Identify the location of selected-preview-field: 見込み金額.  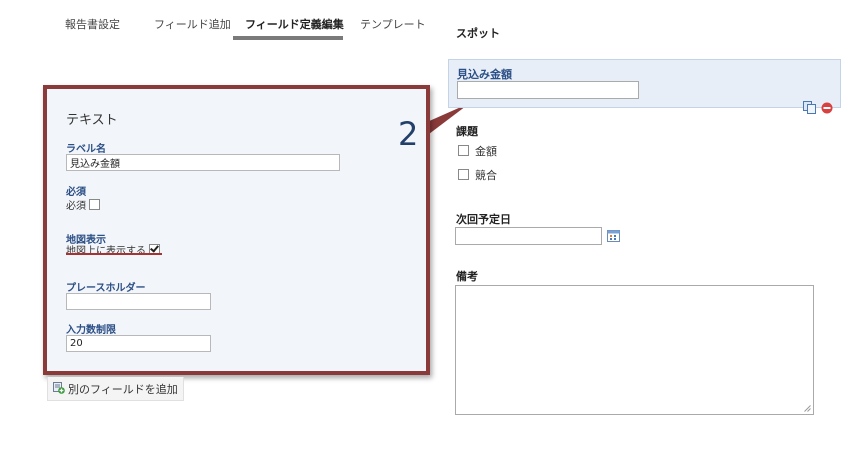
(644, 83).